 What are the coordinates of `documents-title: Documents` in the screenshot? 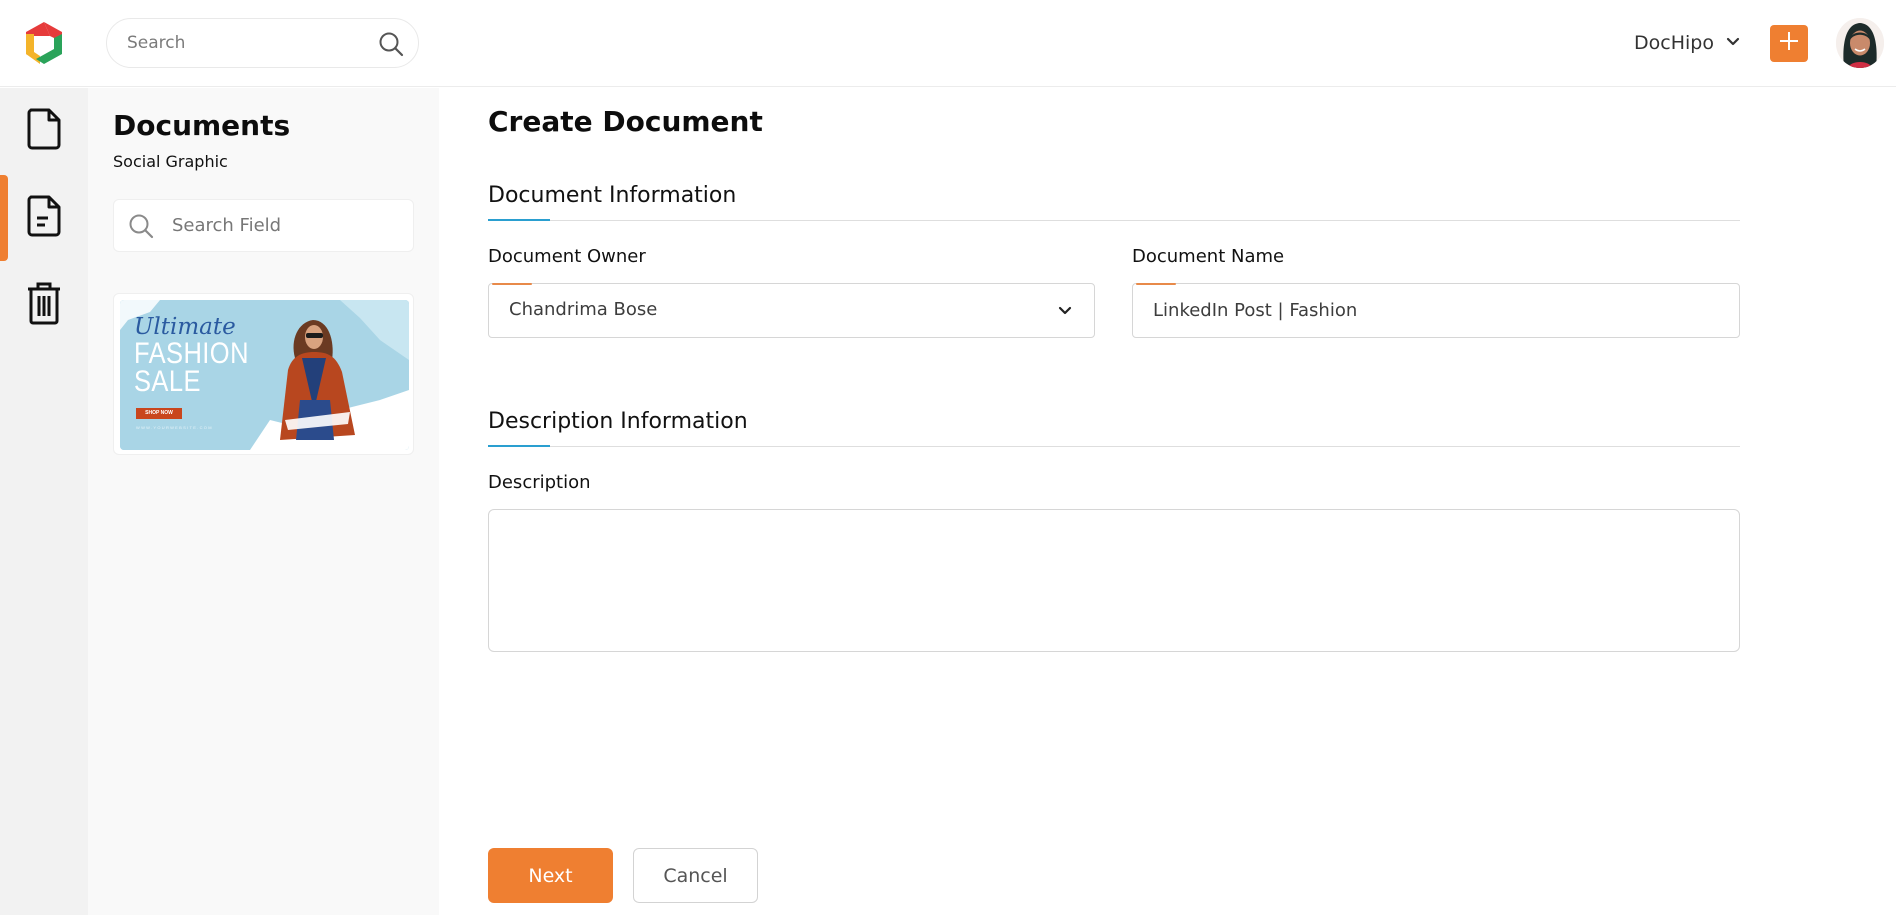 It's located at (202, 125).